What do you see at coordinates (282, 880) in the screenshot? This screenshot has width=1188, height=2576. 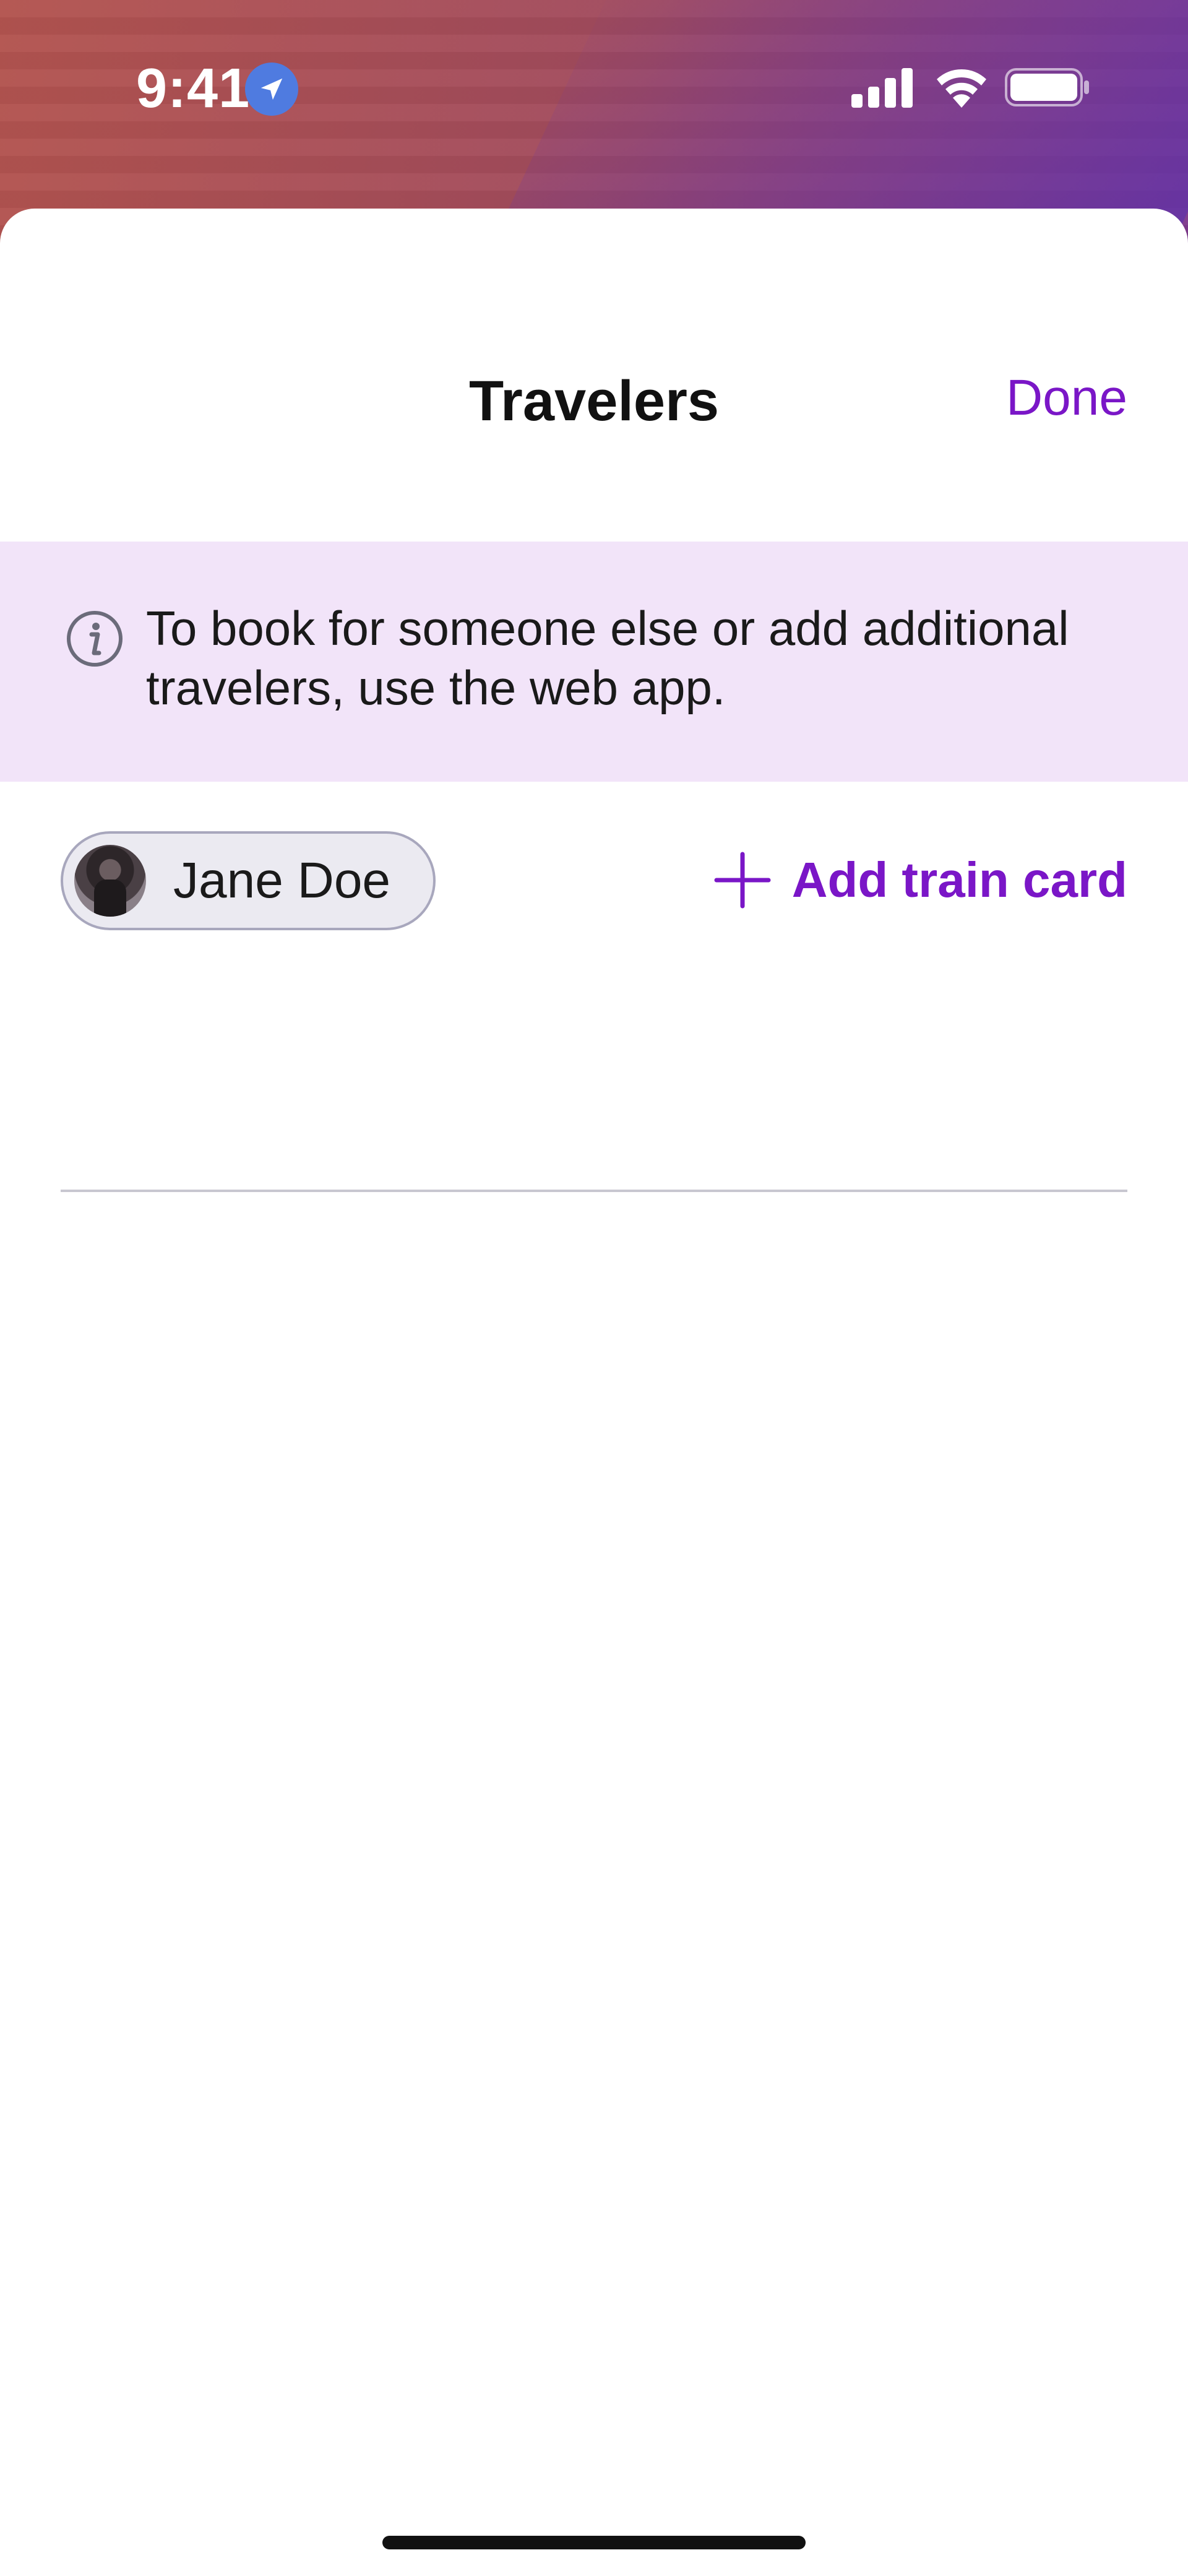 I see `traveler-name: Jane Doe` at bounding box center [282, 880].